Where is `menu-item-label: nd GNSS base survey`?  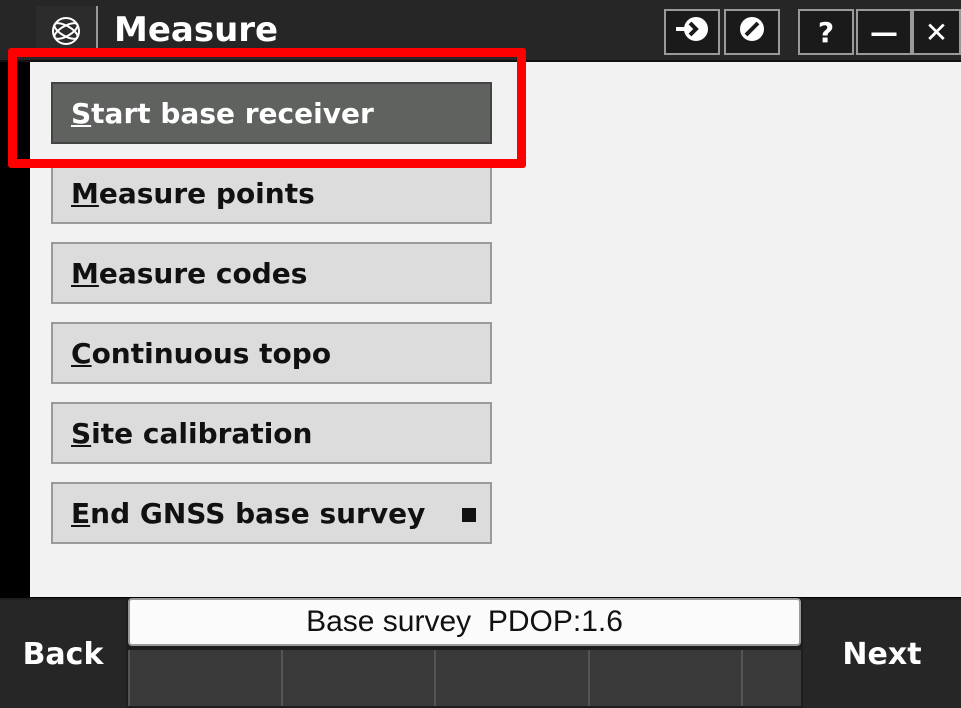
menu-item-label: nd GNSS base survey is located at coordinates (258, 513).